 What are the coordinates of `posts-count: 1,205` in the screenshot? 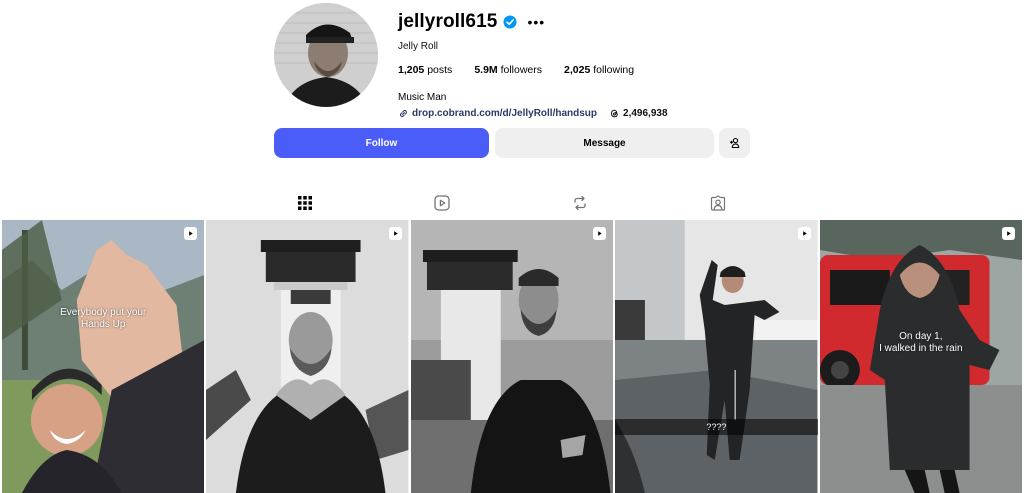 It's located at (411, 70).